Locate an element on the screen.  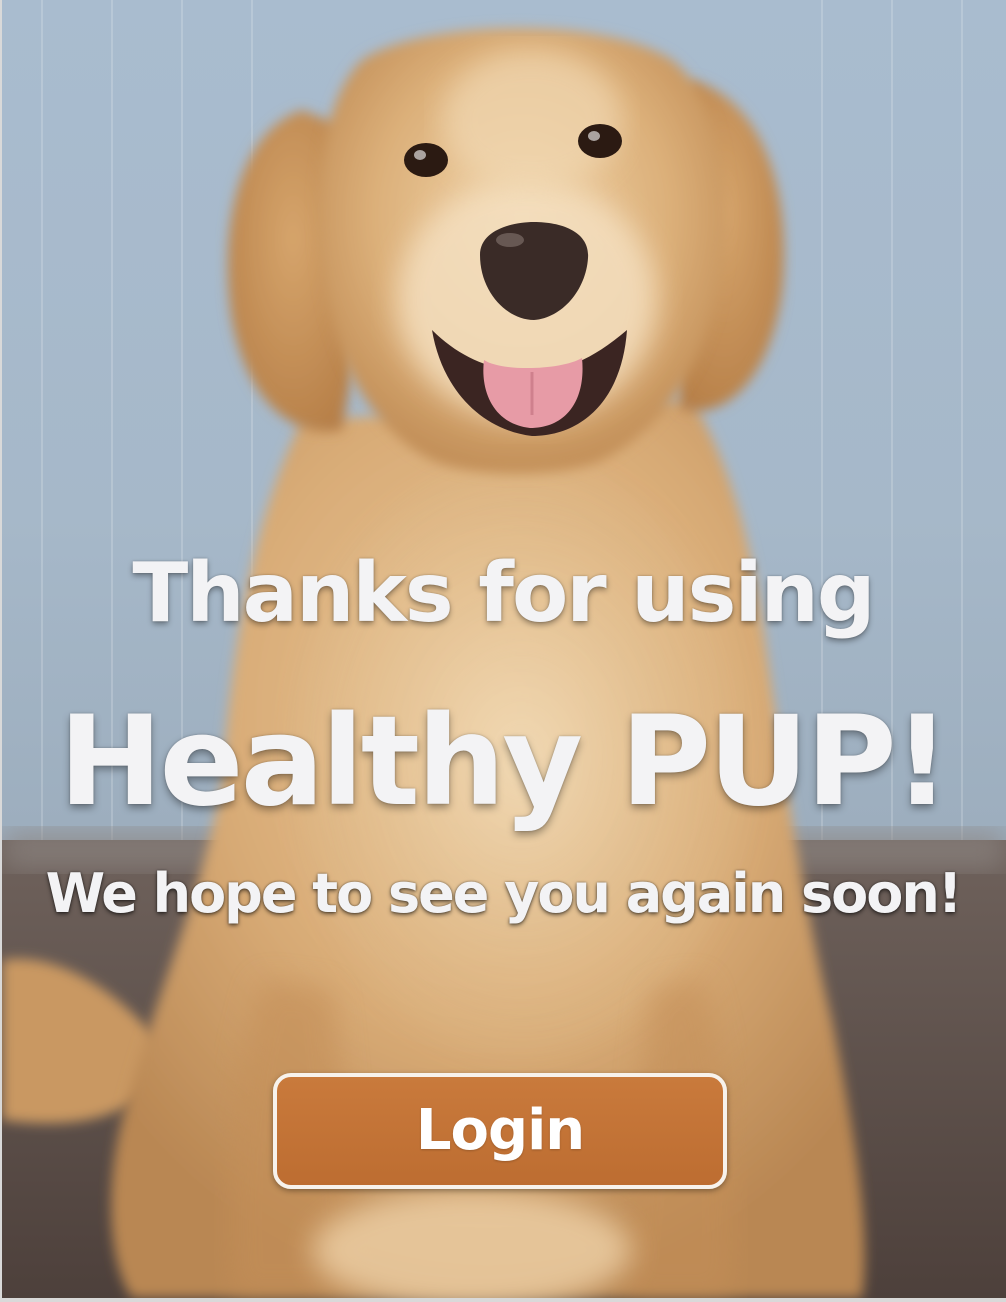
app-name-heading: Healthy PUP! is located at coordinates (504, 762).